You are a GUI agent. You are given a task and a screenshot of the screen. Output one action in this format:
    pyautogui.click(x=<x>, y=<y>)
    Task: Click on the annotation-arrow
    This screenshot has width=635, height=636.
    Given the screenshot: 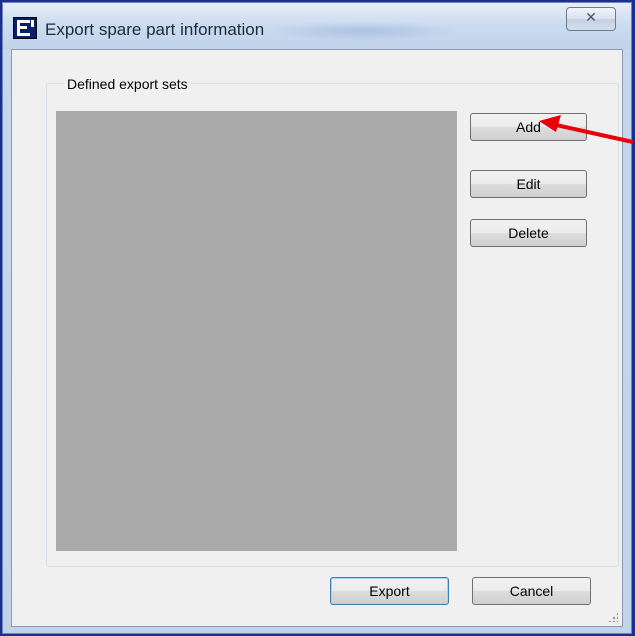 What is the action you would take?
    pyautogui.click(x=586, y=129)
    